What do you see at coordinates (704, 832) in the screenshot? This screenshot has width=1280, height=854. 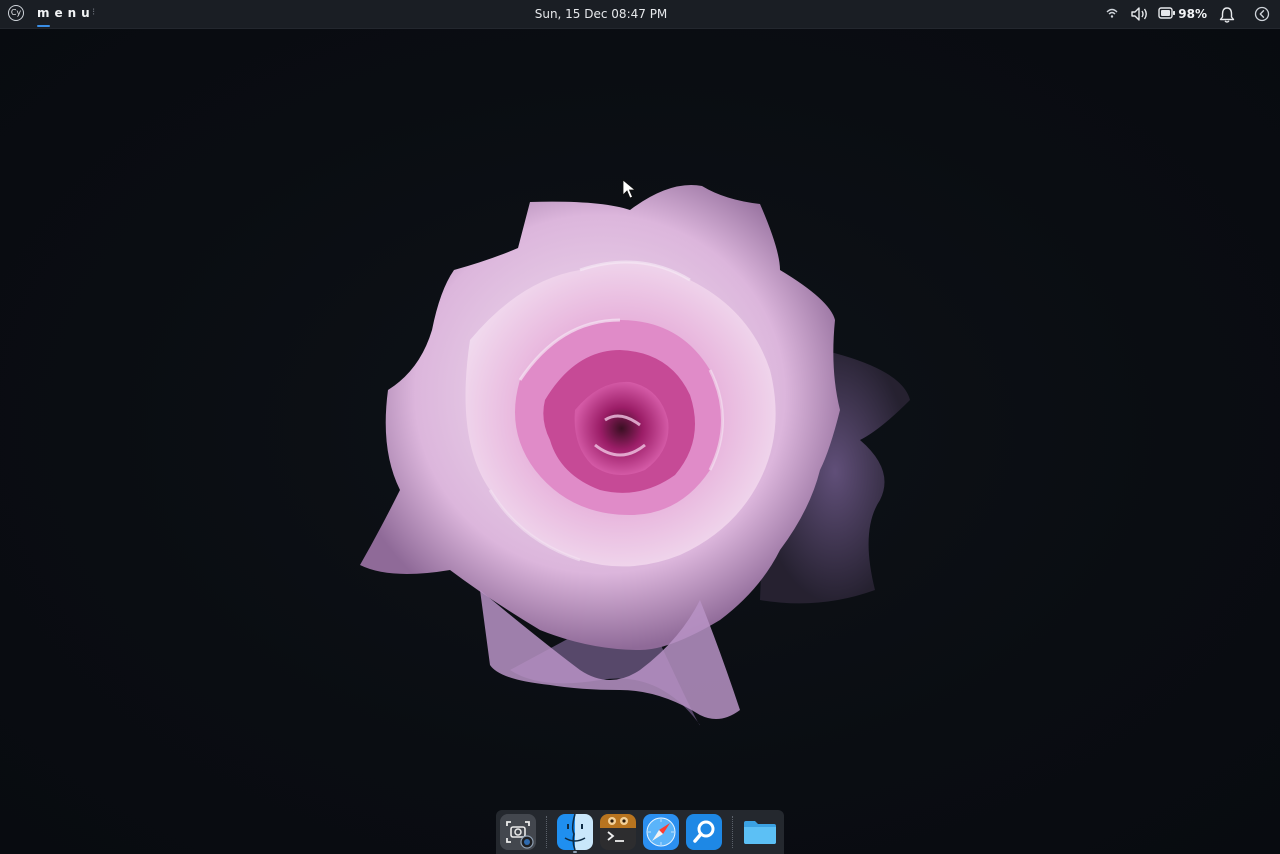 I see `magnifier-icon` at bounding box center [704, 832].